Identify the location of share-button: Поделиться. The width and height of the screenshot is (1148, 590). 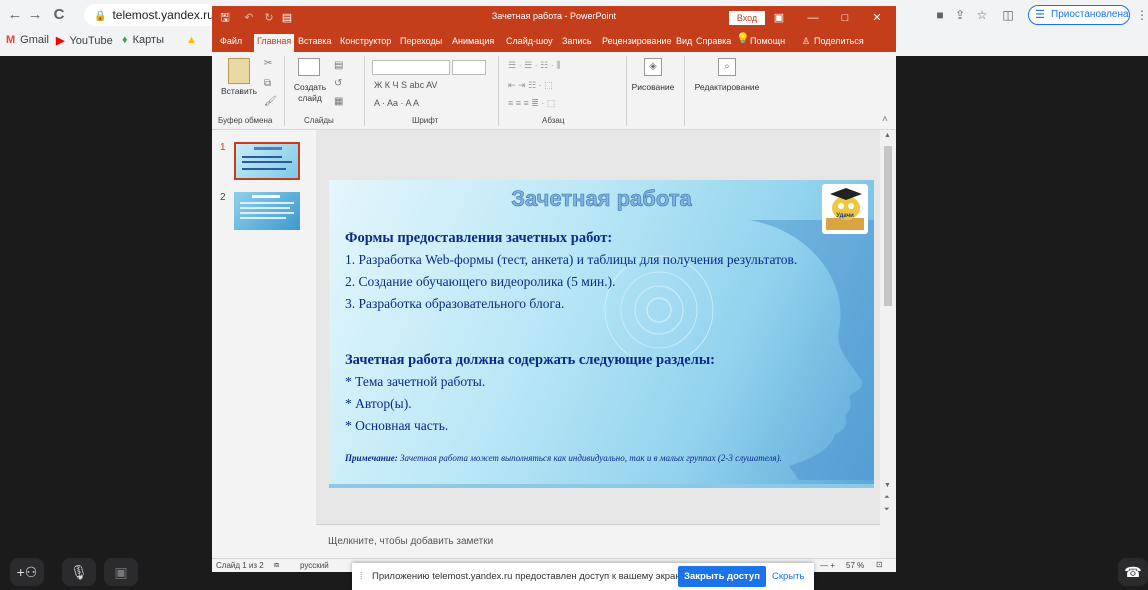
(839, 43).